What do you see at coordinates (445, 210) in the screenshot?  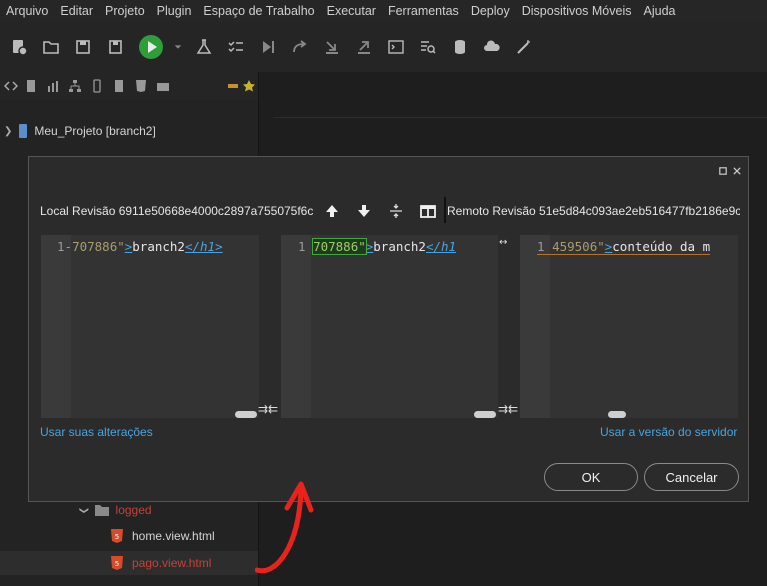 I see `toolbar-separator` at bounding box center [445, 210].